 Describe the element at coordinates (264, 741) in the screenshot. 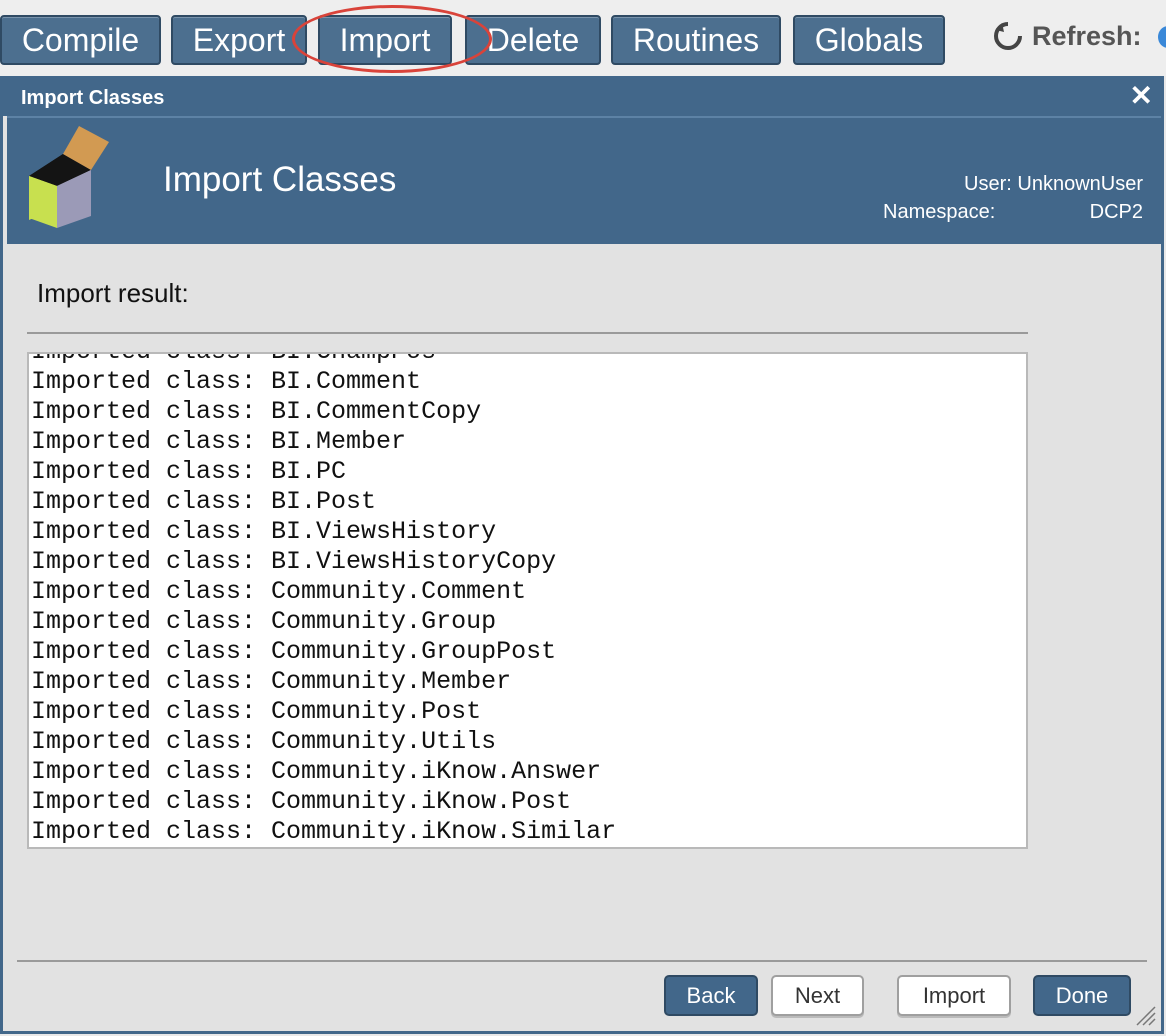

I see `log-line: Imported class: Community.Utils` at that location.